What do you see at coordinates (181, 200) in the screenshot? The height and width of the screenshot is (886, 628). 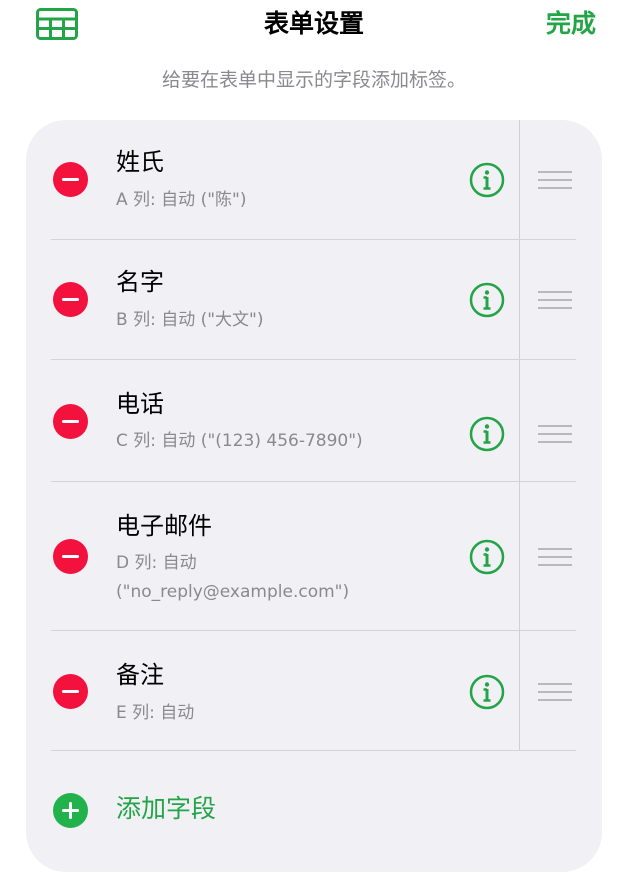 I see `field-detail: A 列: 自动 ("陈")` at bounding box center [181, 200].